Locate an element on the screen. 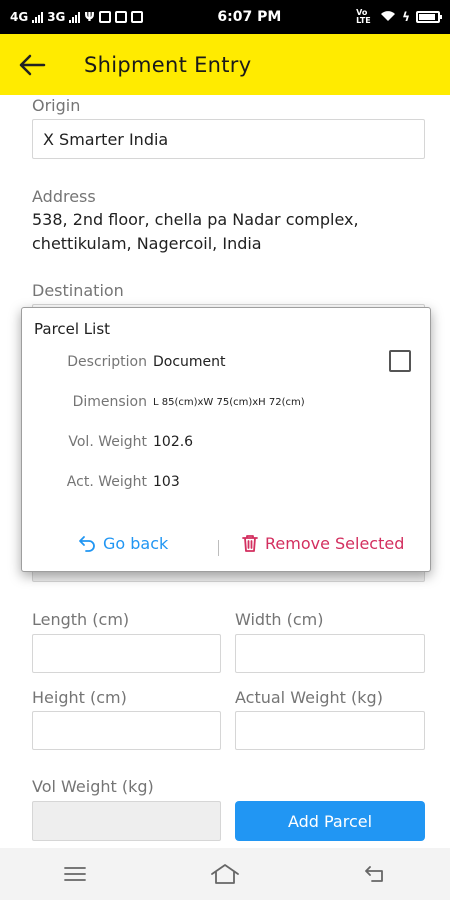 Image resolution: width=450 pixels, height=900 pixels. vol-weight-row-value: 102.6 is located at coordinates (173, 442).